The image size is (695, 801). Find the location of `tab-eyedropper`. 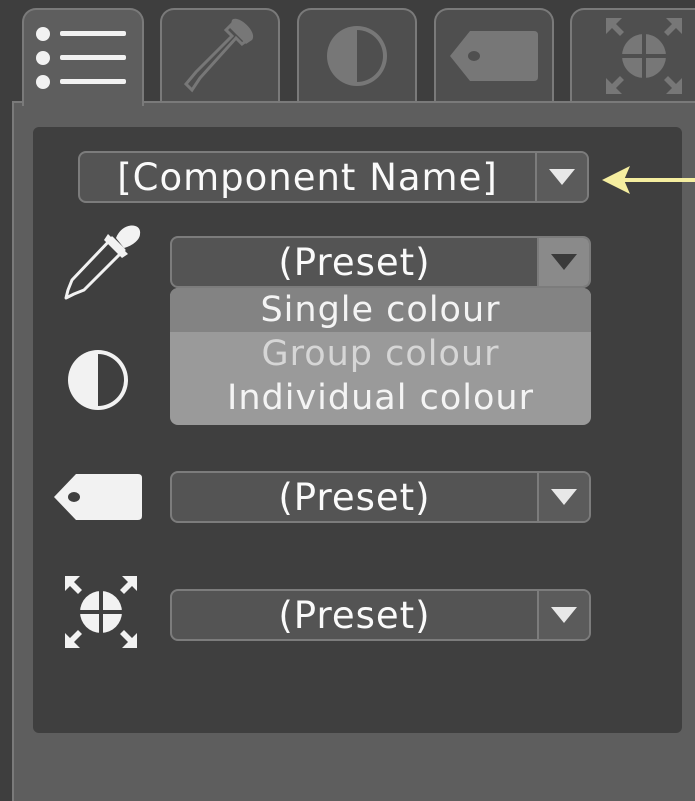

tab-eyedropper is located at coordinates (220, 55).